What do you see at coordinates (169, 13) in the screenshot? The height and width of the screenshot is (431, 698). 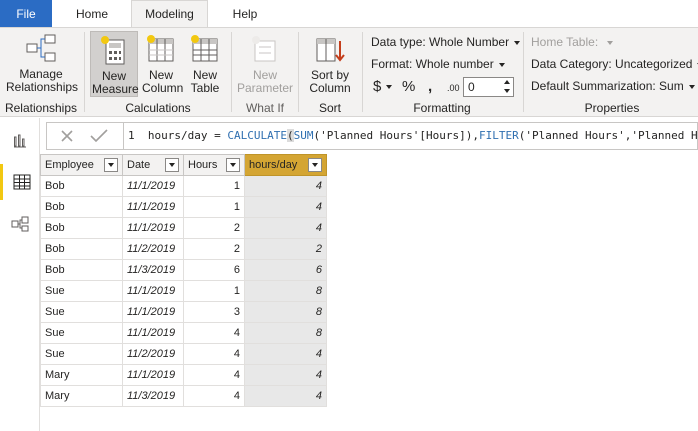 I see `tab-modeling: Modeling` at bounding box center [169, 13].